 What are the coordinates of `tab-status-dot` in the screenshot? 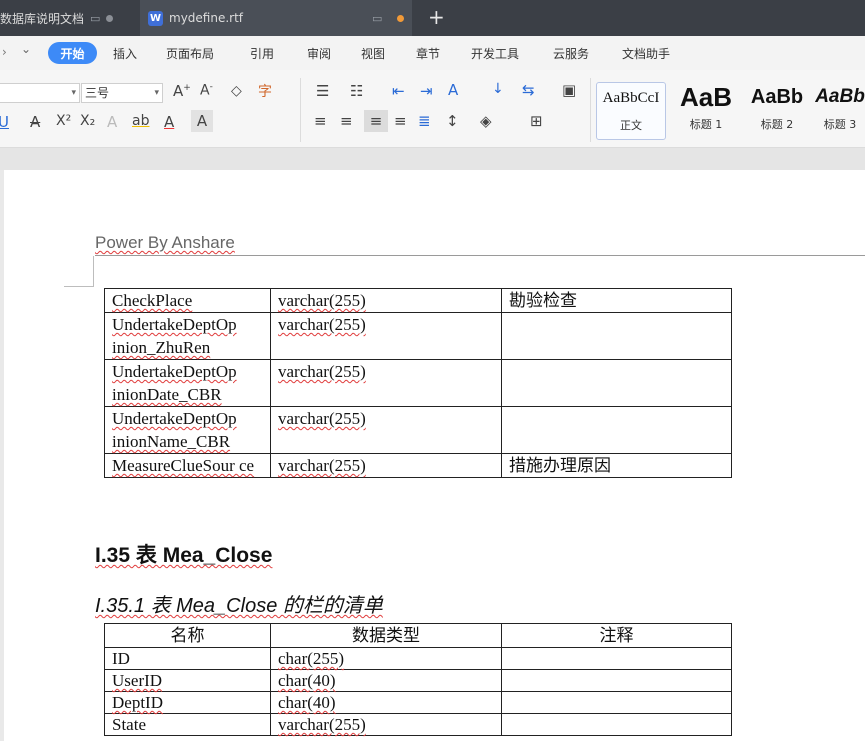 It's located at (110, 18).